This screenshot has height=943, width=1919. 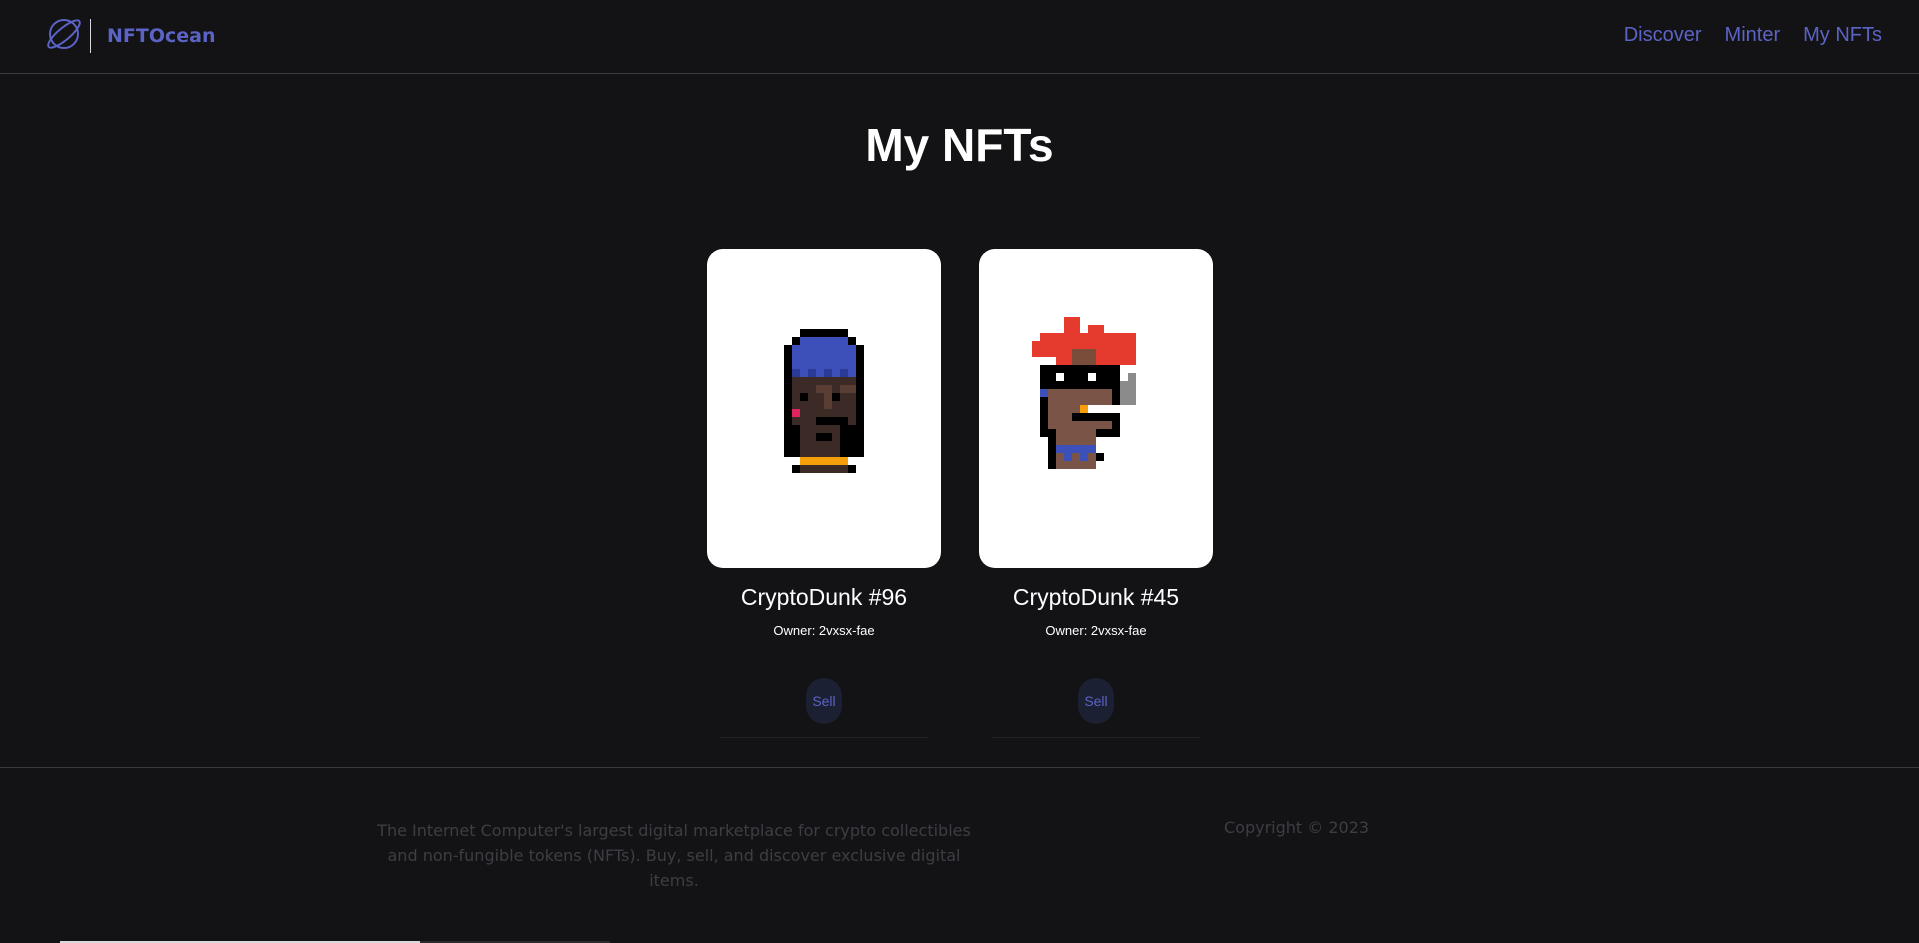 I want to click on brand-logo: NFTOcean, so click(x=130, y=36).